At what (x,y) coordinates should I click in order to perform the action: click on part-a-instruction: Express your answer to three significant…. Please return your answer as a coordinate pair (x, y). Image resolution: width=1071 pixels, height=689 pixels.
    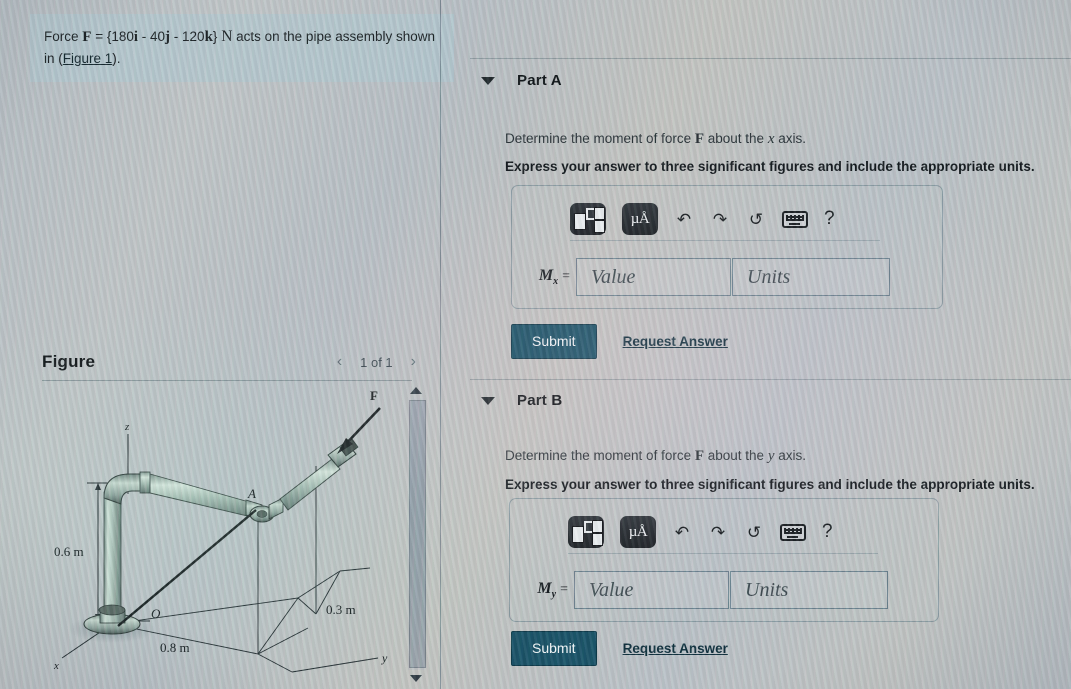
    Looking at the image, I should click on (770, 166).